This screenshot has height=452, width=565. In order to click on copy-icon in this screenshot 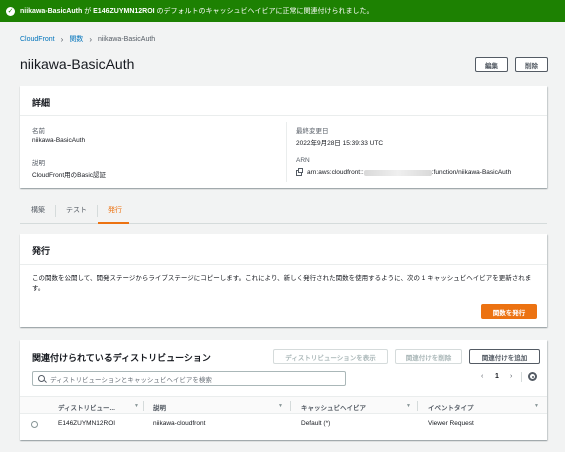, I will do `click(299, 171)`.